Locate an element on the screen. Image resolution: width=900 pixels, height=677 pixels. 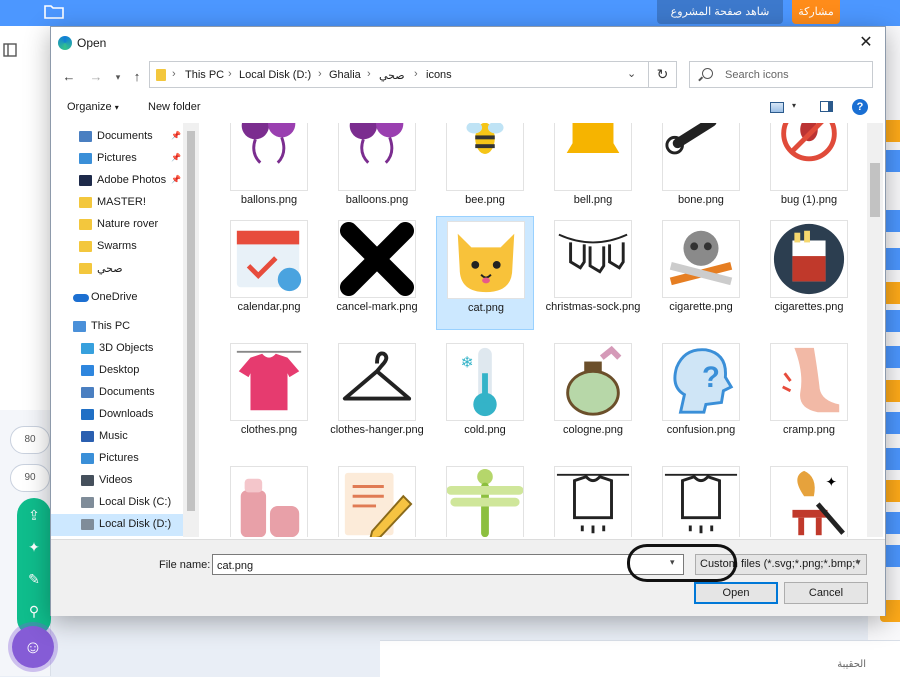
file-item: cigarettes.png is located at coordinates (809, 273).